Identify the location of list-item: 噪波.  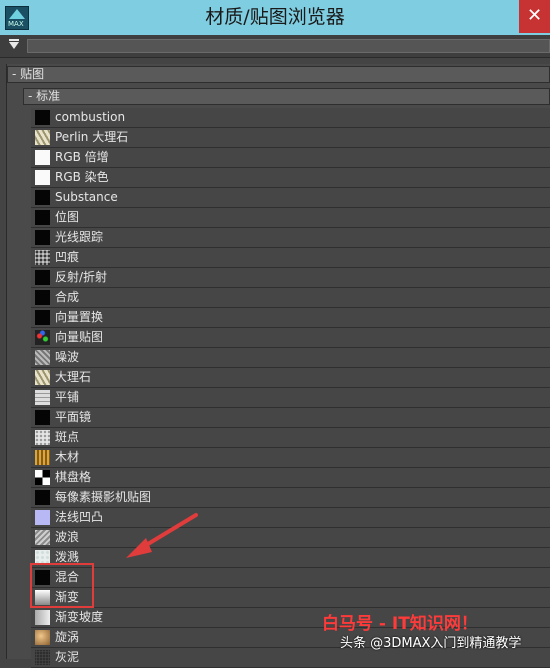
(290, 358).